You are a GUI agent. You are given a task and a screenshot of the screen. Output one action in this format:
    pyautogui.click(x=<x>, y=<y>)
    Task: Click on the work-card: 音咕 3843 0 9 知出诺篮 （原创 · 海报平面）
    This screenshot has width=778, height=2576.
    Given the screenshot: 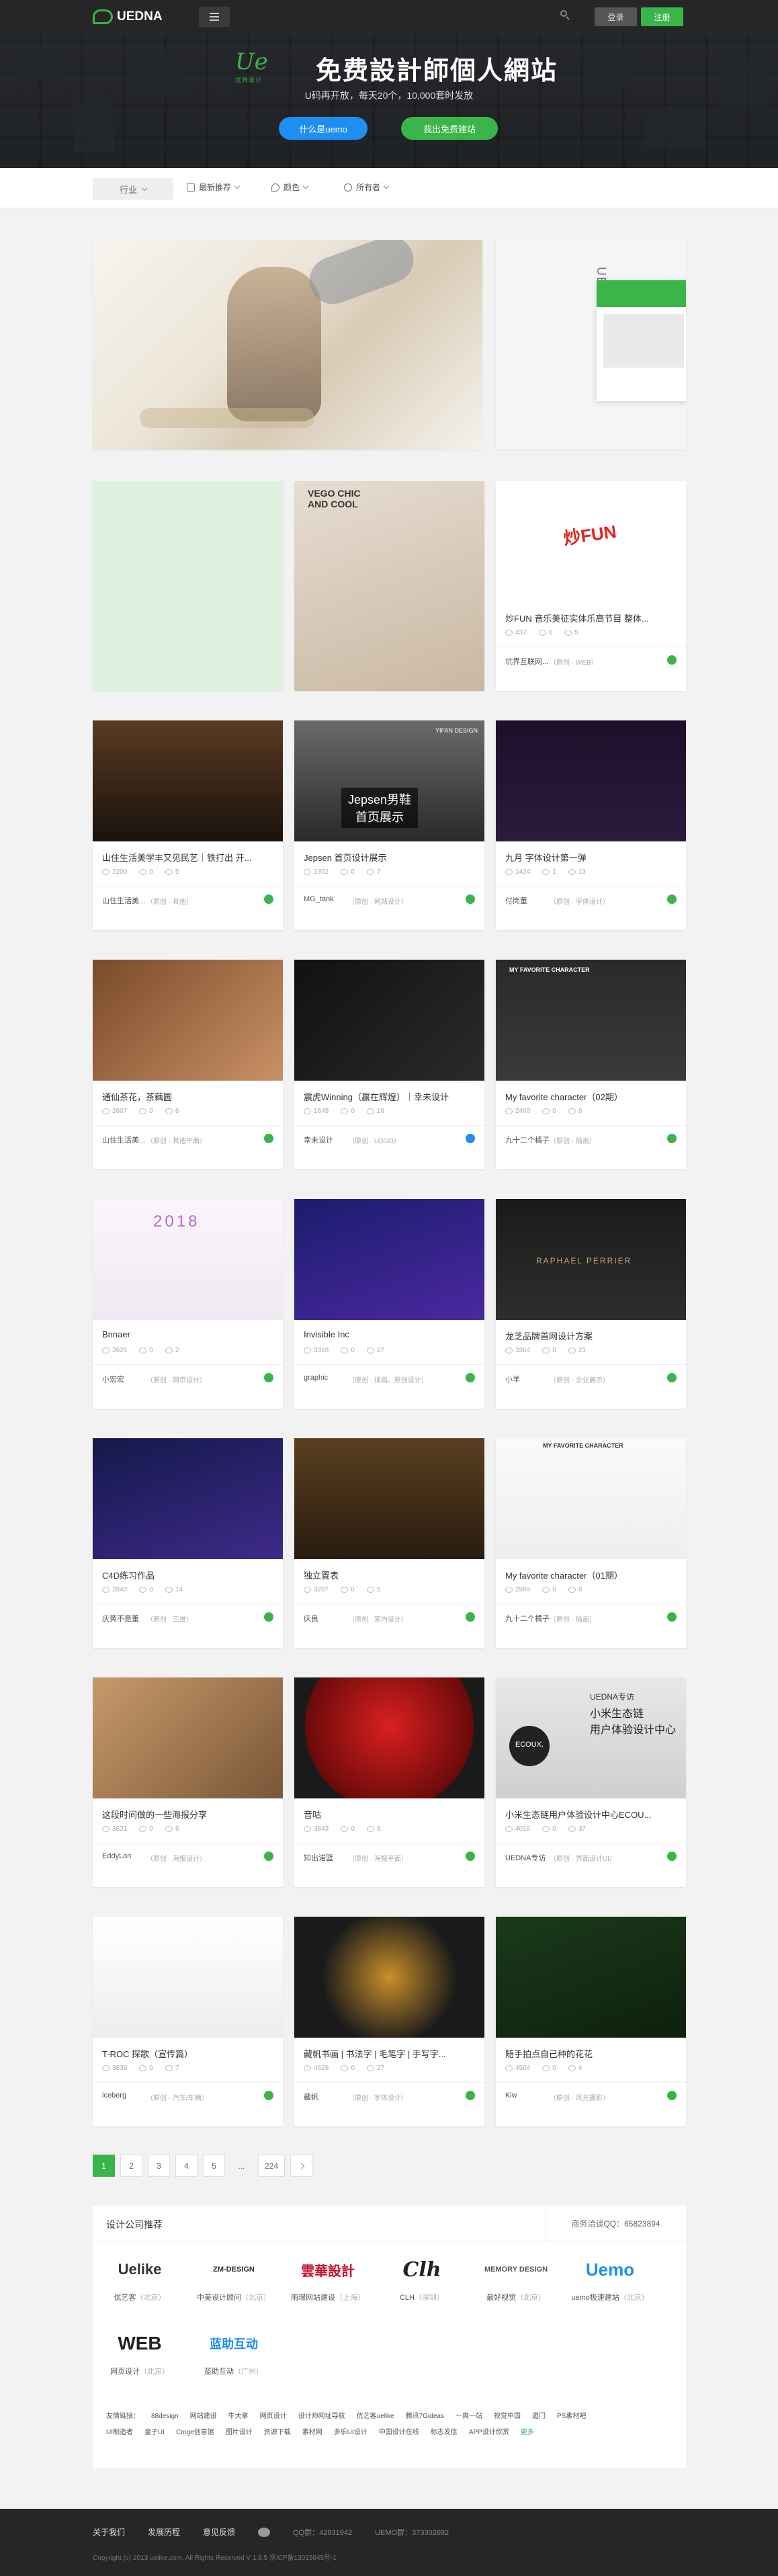 What is the action you would take?
    pyautogui.click(x=389, y=1782)
    